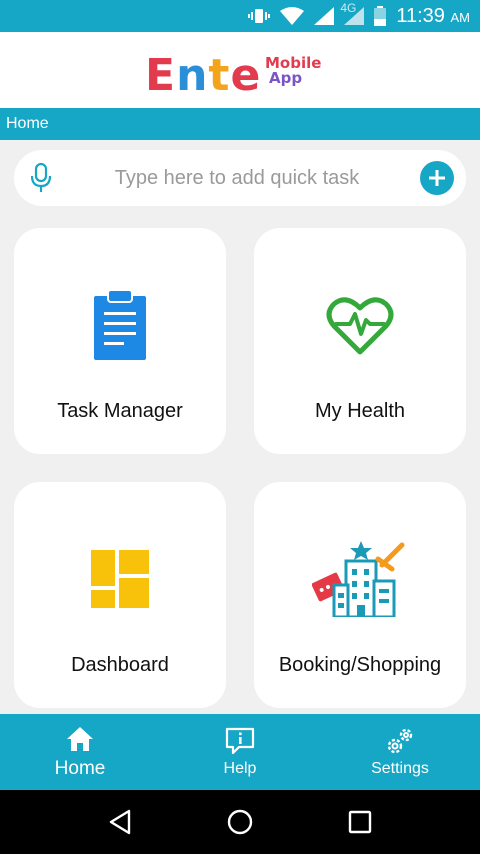 This screenshot has height=854, width=480. Describe the element at coordinates (80, 768) in the screenshot. I see `nav-home-label: Home` at that location.